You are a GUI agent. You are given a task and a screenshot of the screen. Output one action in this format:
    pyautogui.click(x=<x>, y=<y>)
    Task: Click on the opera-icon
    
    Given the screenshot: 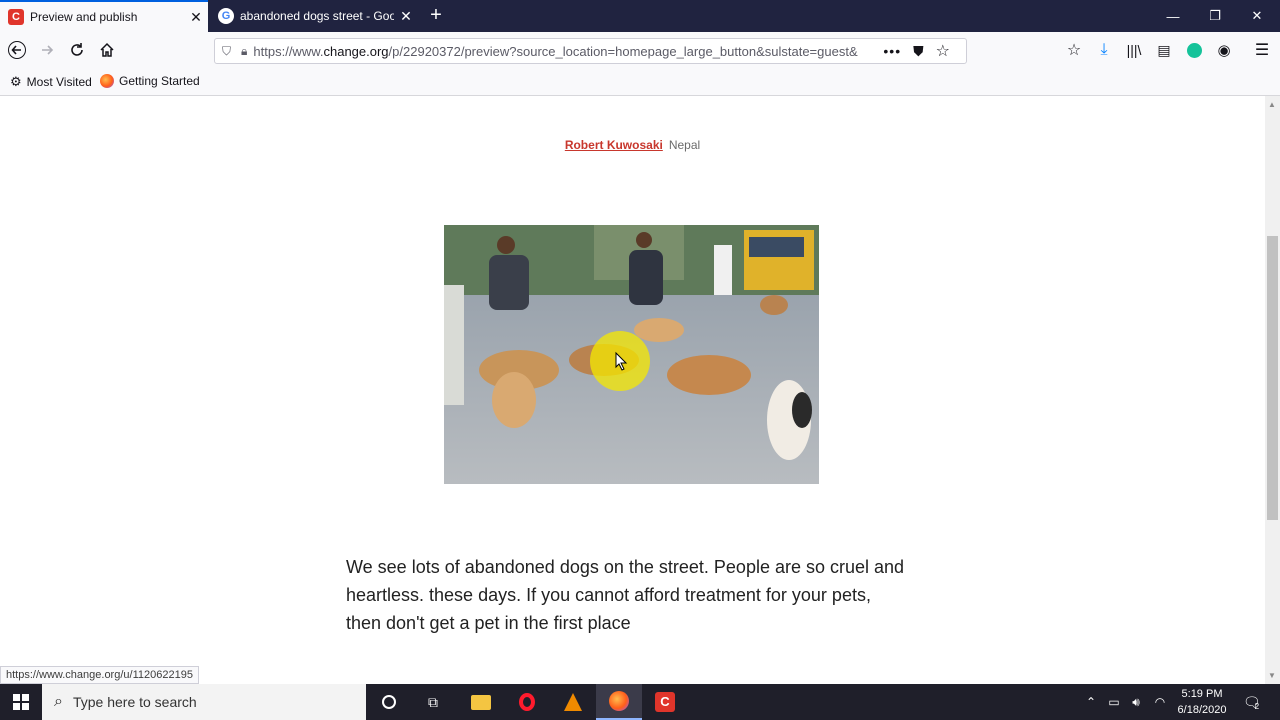 What is the action you would take?
    pyautogui.click(x=527, y=702)
    